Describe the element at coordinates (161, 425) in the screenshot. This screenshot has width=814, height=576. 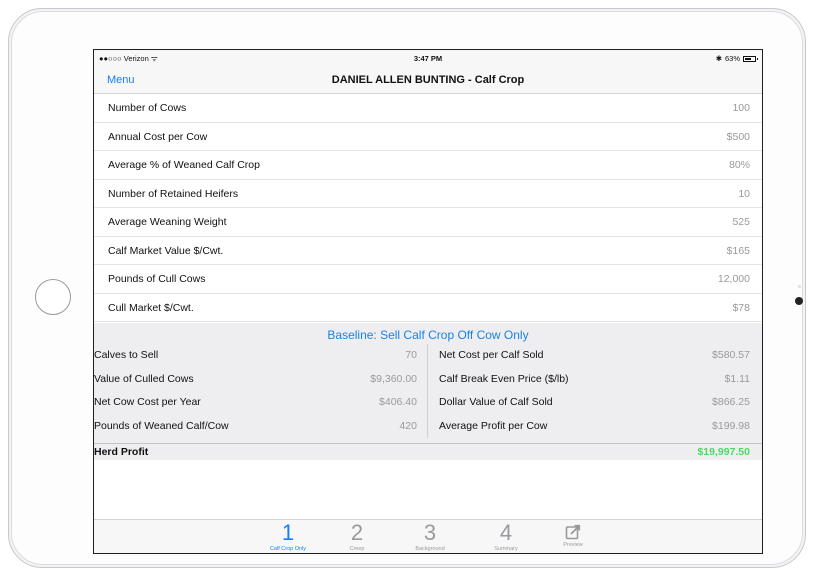
I see `result-label: Pounds of Weaned Calf/Cow` at that location.